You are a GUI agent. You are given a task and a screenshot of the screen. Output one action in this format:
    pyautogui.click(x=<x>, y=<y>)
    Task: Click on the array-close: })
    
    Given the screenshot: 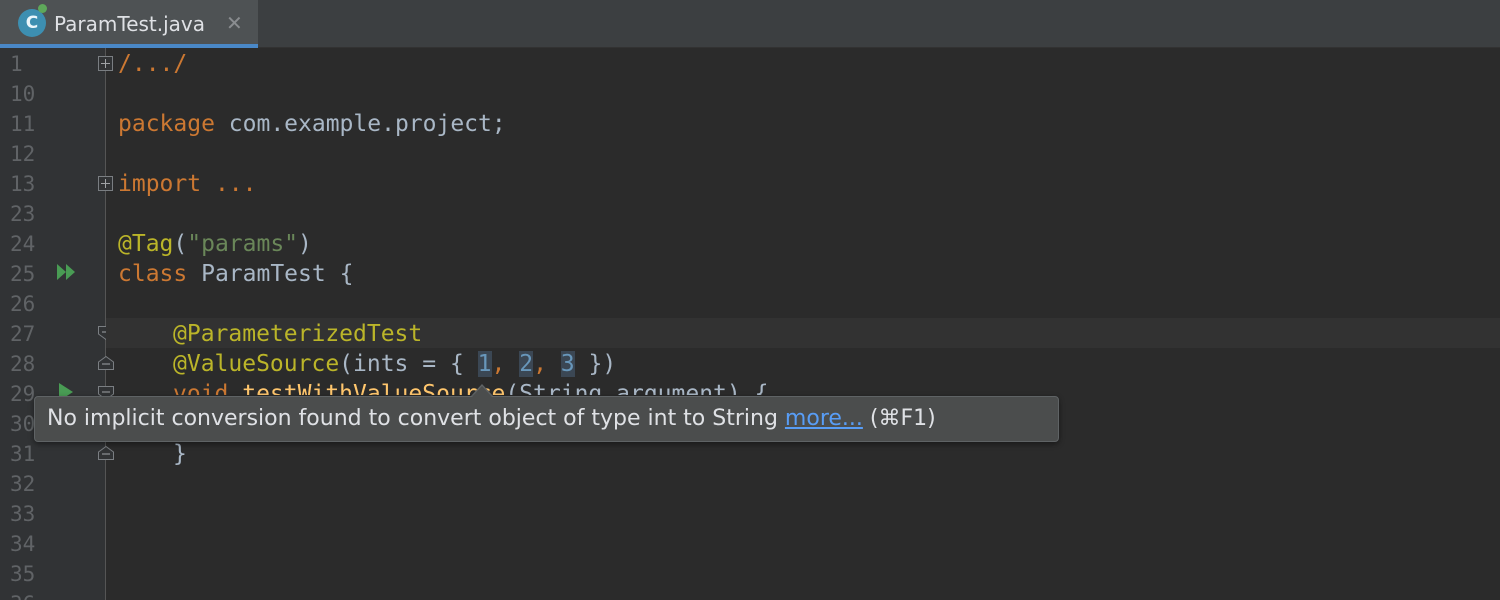 What is the action you would take?
    pyautogui.click(x=595, y=364)
    